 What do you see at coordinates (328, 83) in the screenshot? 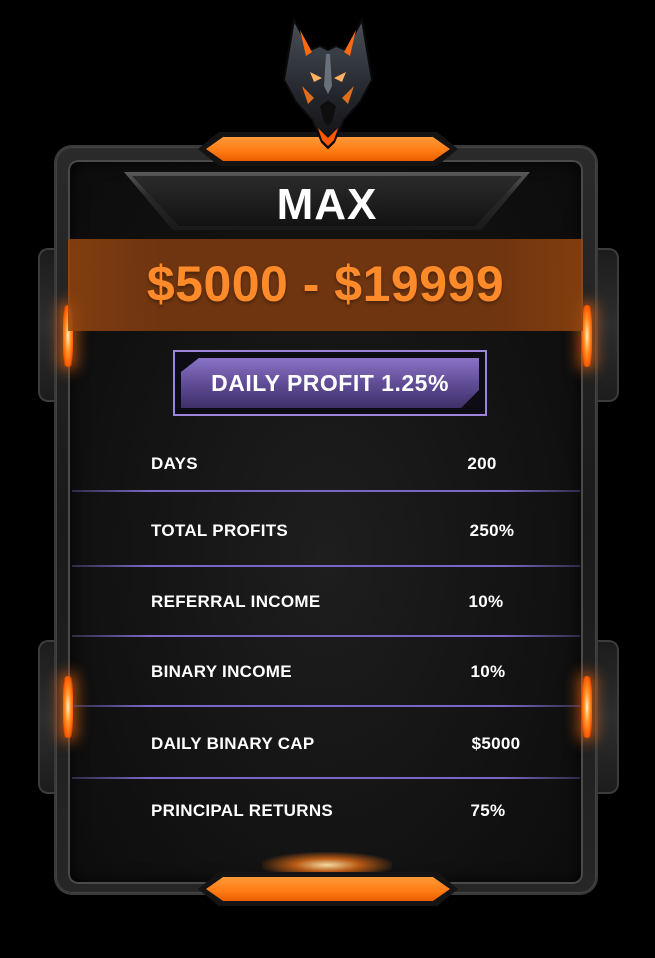
I see `wolf-head-icon` at bounding box center [328, 83].